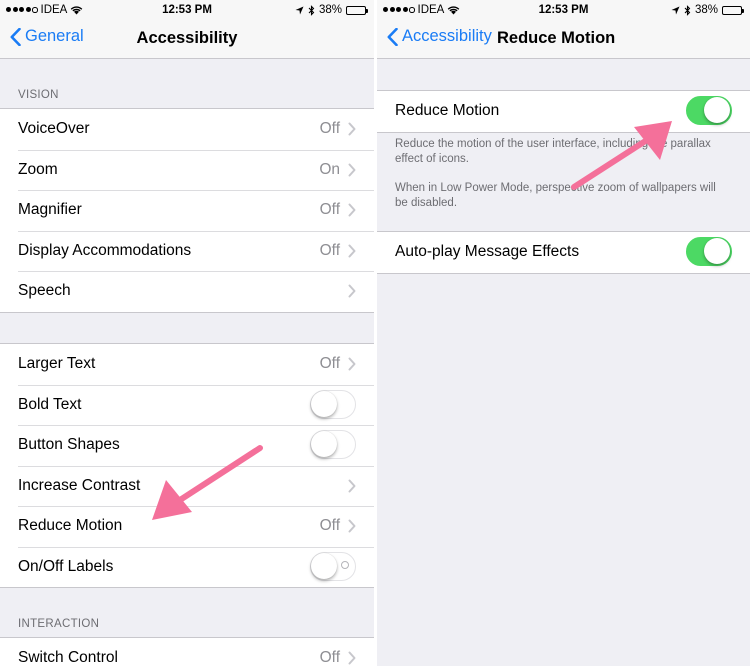 This screenshot has height=666, width=750. I want to click on back-button-accessibility: Accessibility, so click(439, 36).